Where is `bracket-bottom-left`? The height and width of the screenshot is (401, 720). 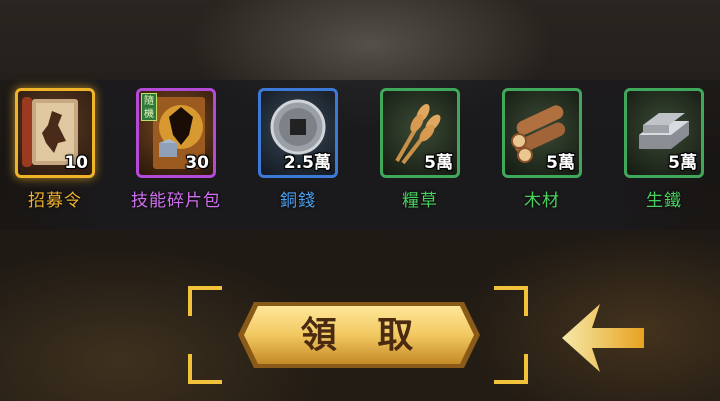 bracket-bottom-left is located at coordinates (205, 369).